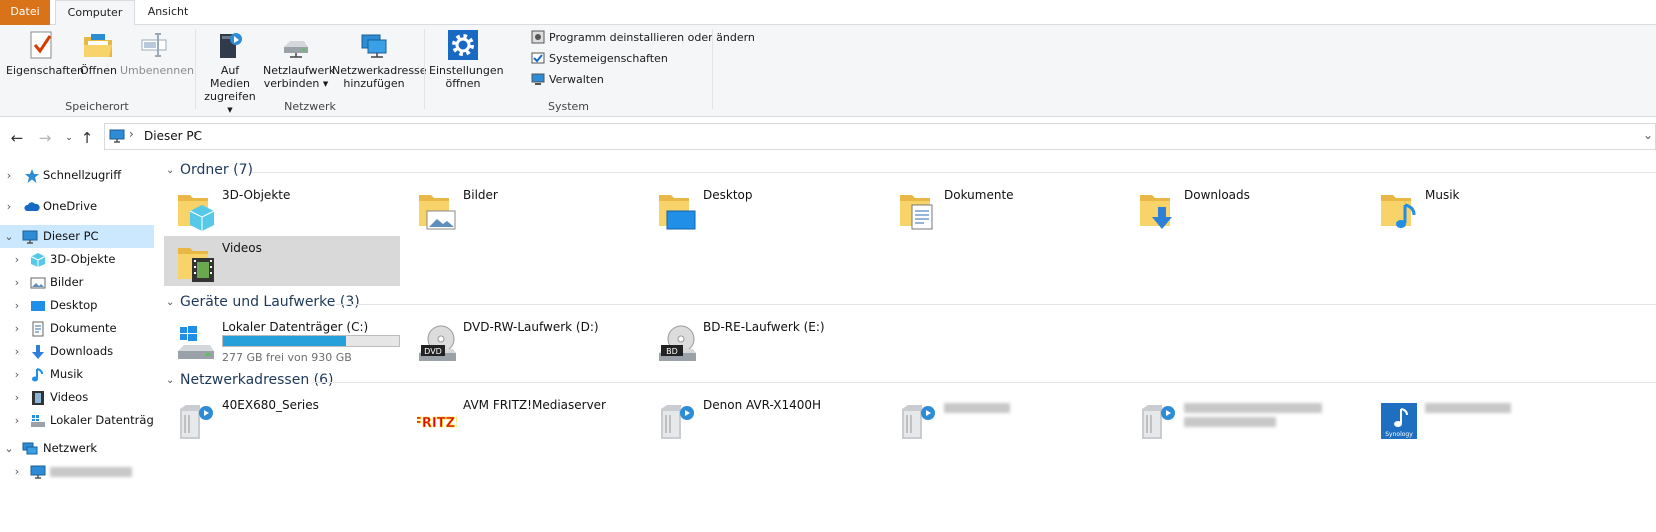 Image resolution: width=1656 pixels, height=532 pixels. Describe the element at coordinates (77, 397) in the screenshot. I see `sidebar-item-videos: › Videos` at that location.